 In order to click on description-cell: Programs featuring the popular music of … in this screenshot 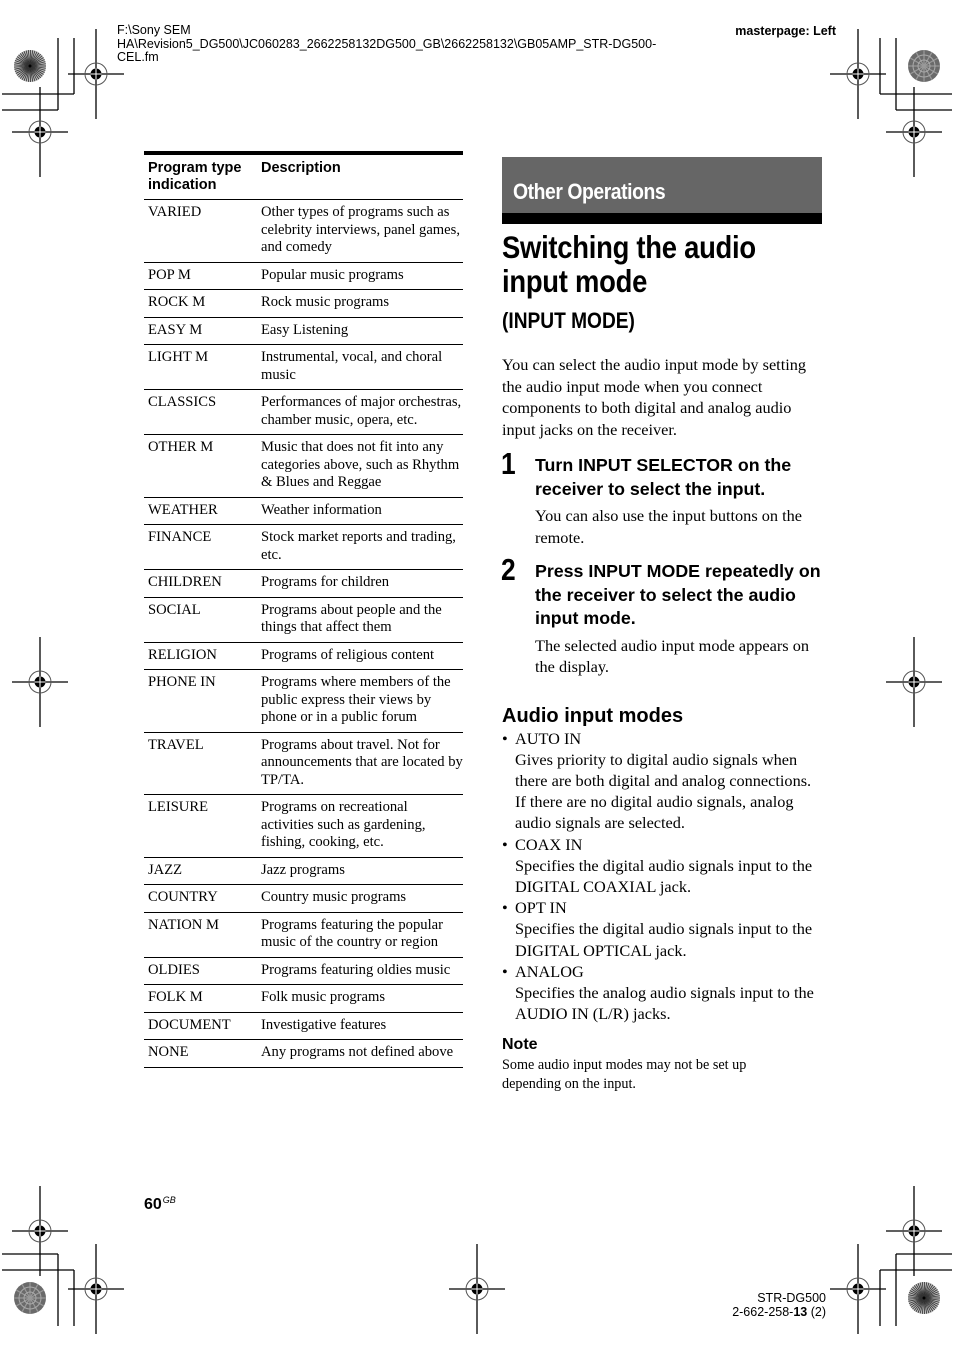, I will do `click(360, 935)`.